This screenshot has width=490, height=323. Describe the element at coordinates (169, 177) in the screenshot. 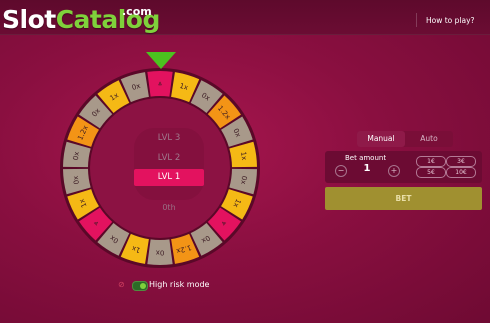

I see `level-1: LVL 1` at that location.